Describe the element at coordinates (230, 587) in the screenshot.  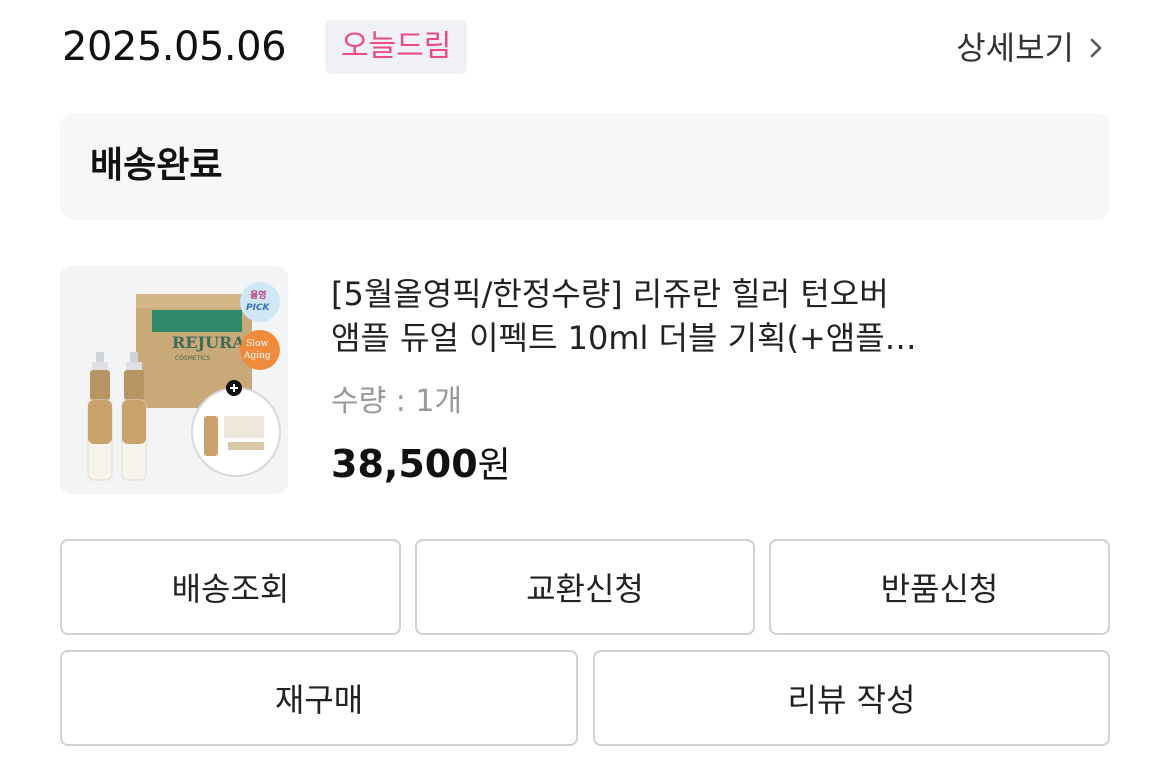
I see `track-delivery-button: 배송조회` at that location.